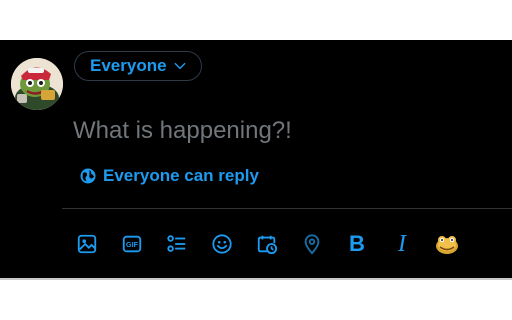  I want to click on compose-input, so click(283, 131).